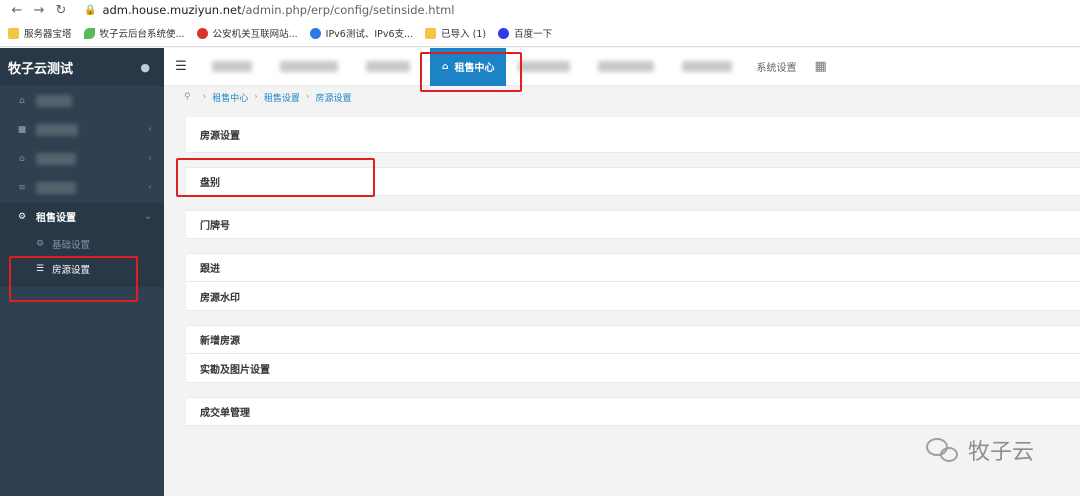 The width and height of the screenshot is (1080, 496). I want to click on police-badge-icon, so click(202, 33).